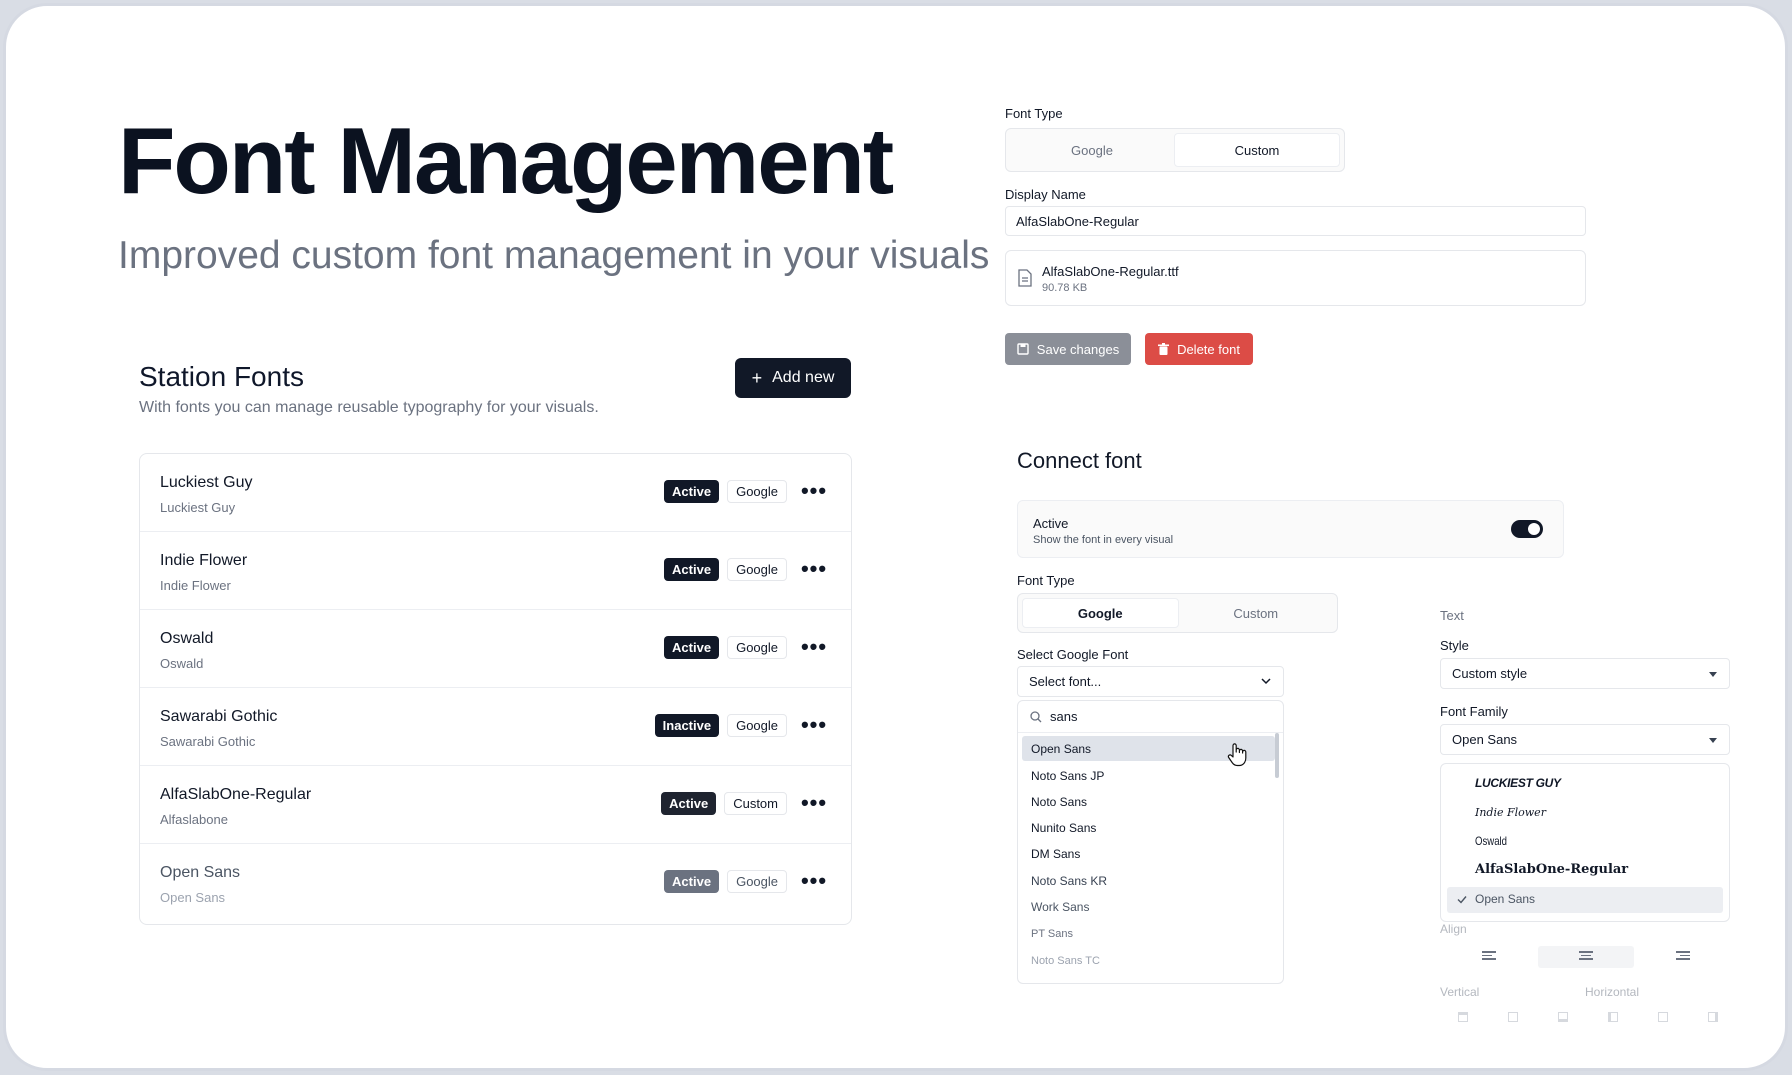 The width and height of the screenshot is (1792, 1075). Describe the element at coordinates (687, 725) in the screenshot. I see `status-badge: Inactive` at that location.